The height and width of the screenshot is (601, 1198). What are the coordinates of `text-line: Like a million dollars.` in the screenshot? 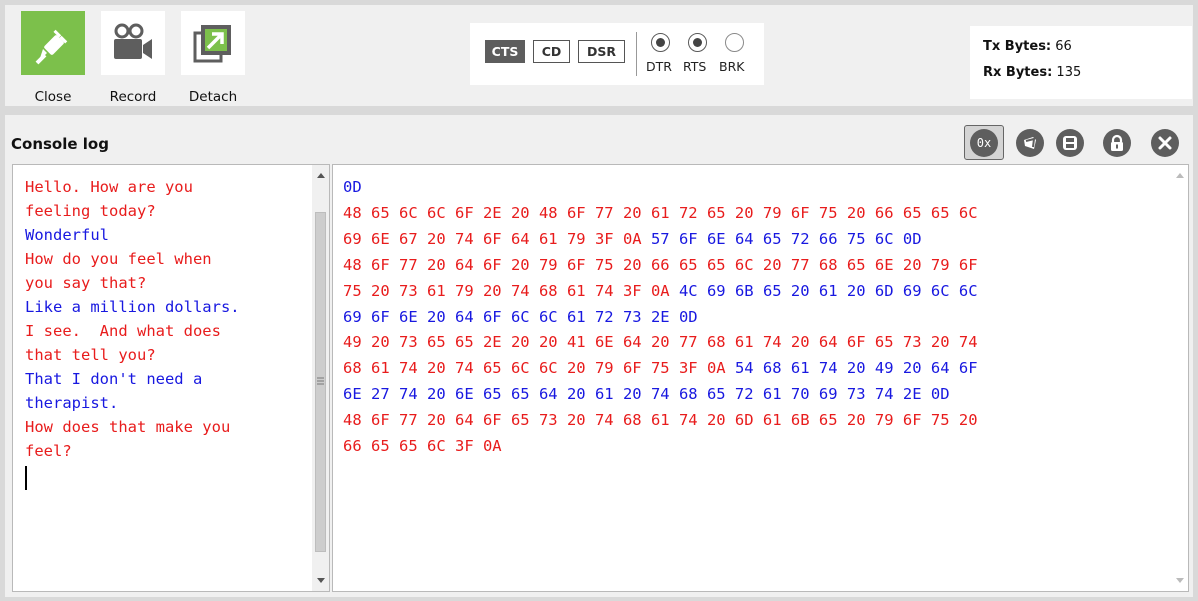 It's located at (132, 307).